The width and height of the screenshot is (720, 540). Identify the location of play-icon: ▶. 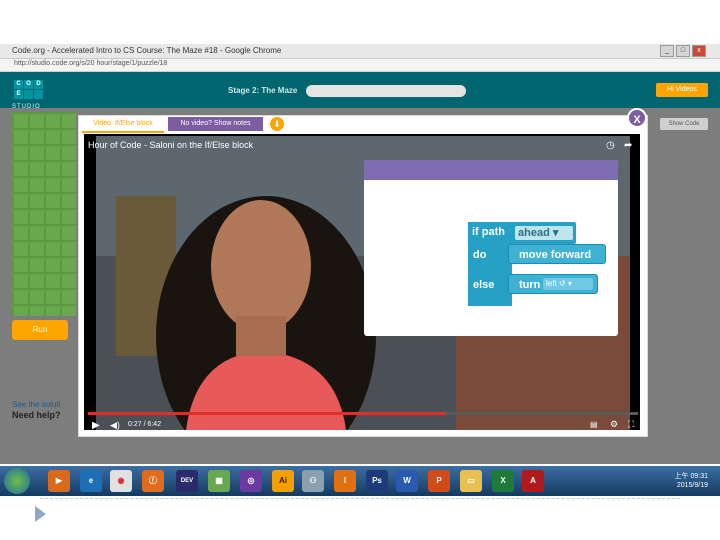
(96, 425).